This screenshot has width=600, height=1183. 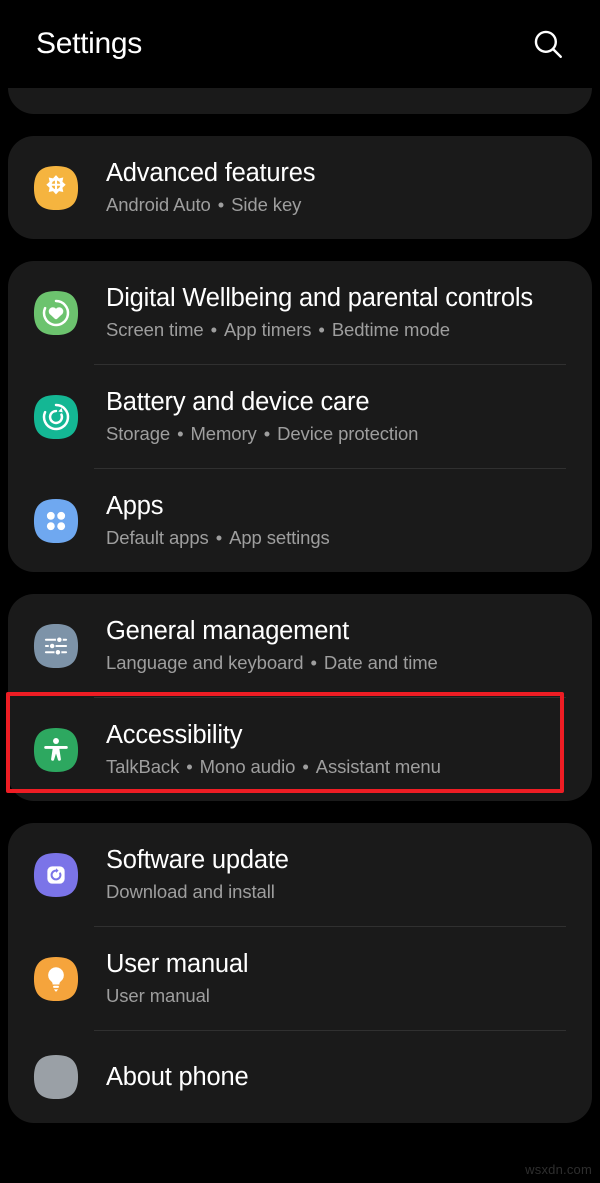 What do you see at coordinates (56, 1077) in the screenshot?
I see `info-icon` at bounding box center [56, 1077].